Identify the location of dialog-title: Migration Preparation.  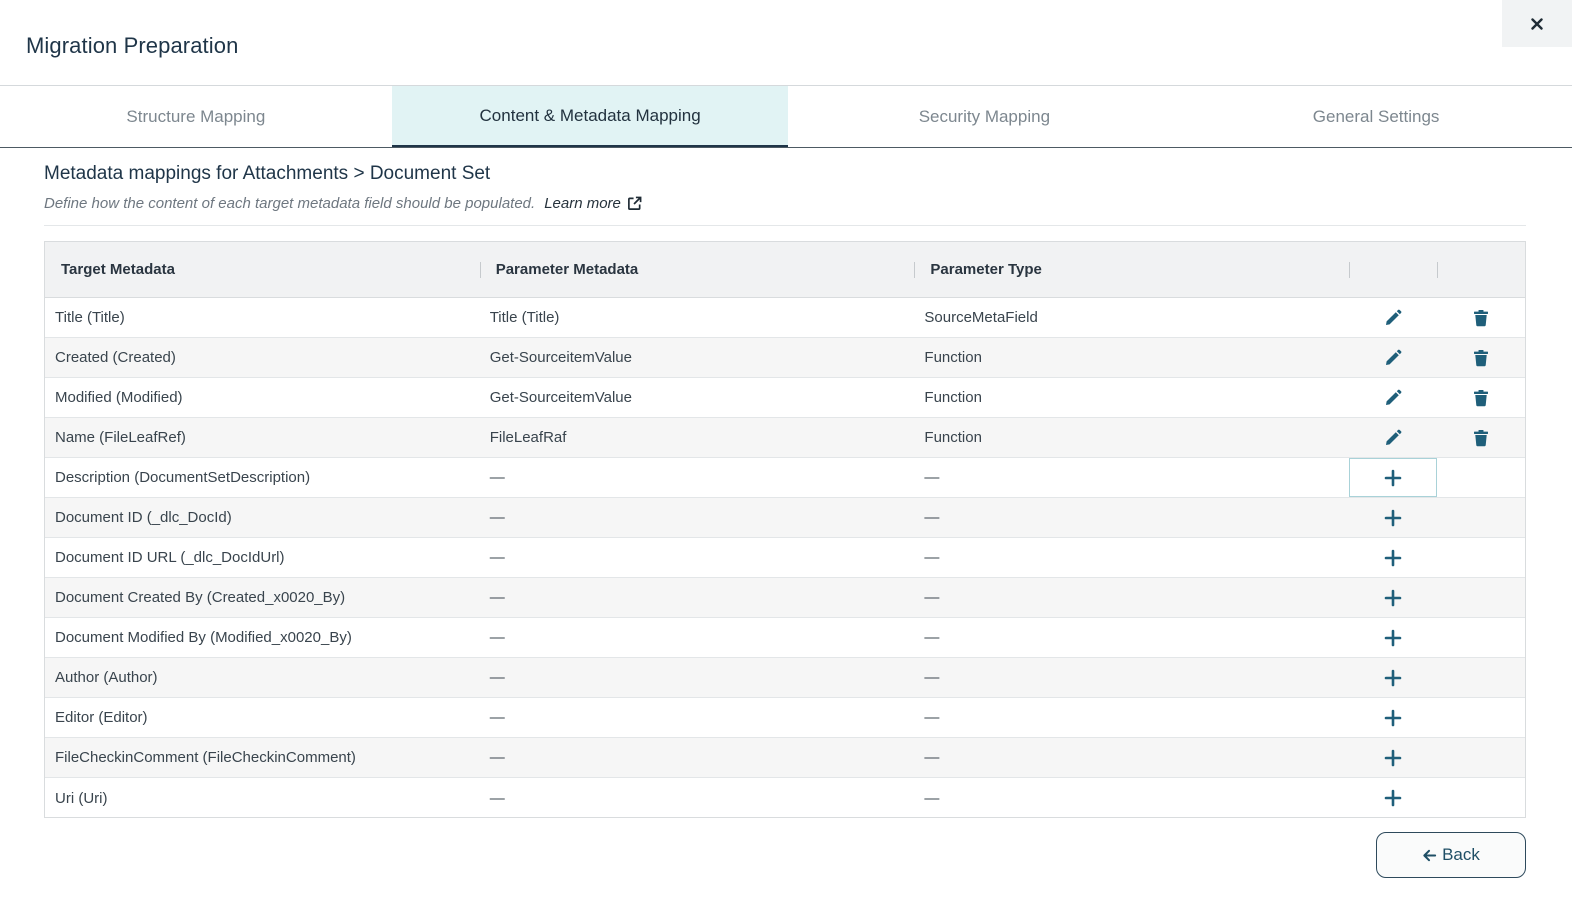
(132, 45).